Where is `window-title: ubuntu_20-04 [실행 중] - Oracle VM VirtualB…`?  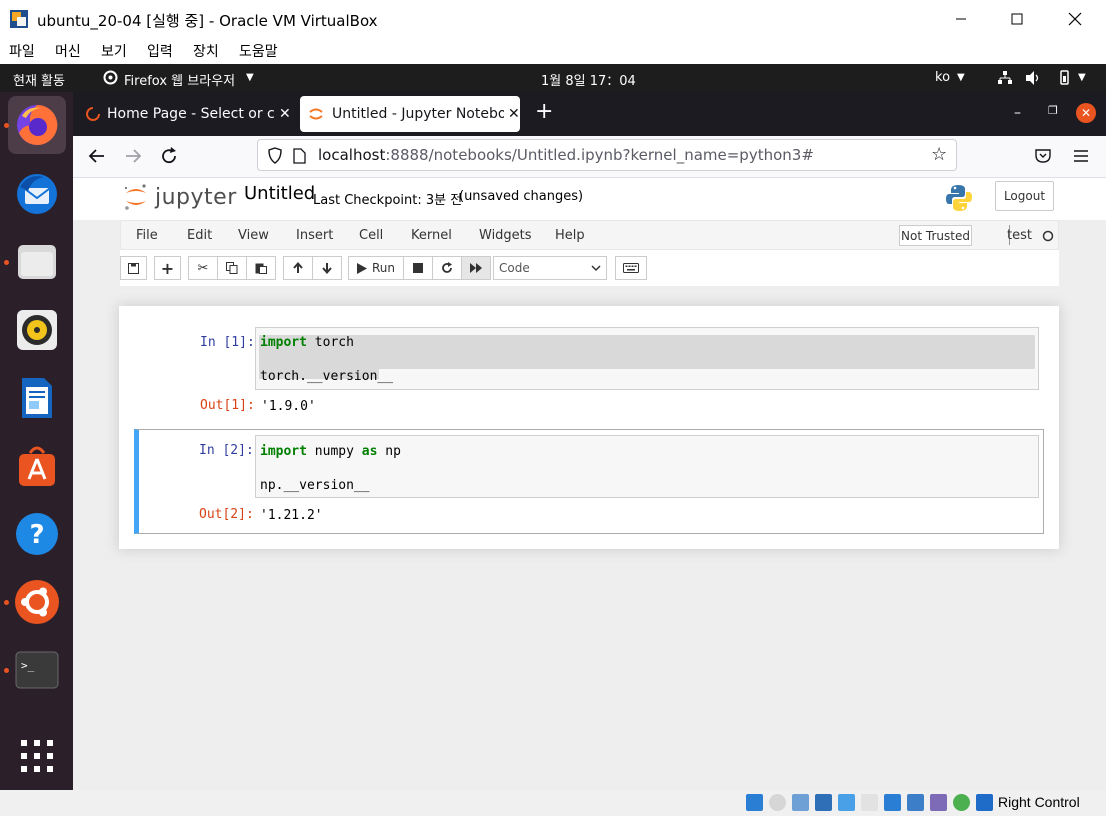
window-title: ubuntu_20-04 [실행 중] - Oracle VM VirtualB… is located at coordinates (207, 21).